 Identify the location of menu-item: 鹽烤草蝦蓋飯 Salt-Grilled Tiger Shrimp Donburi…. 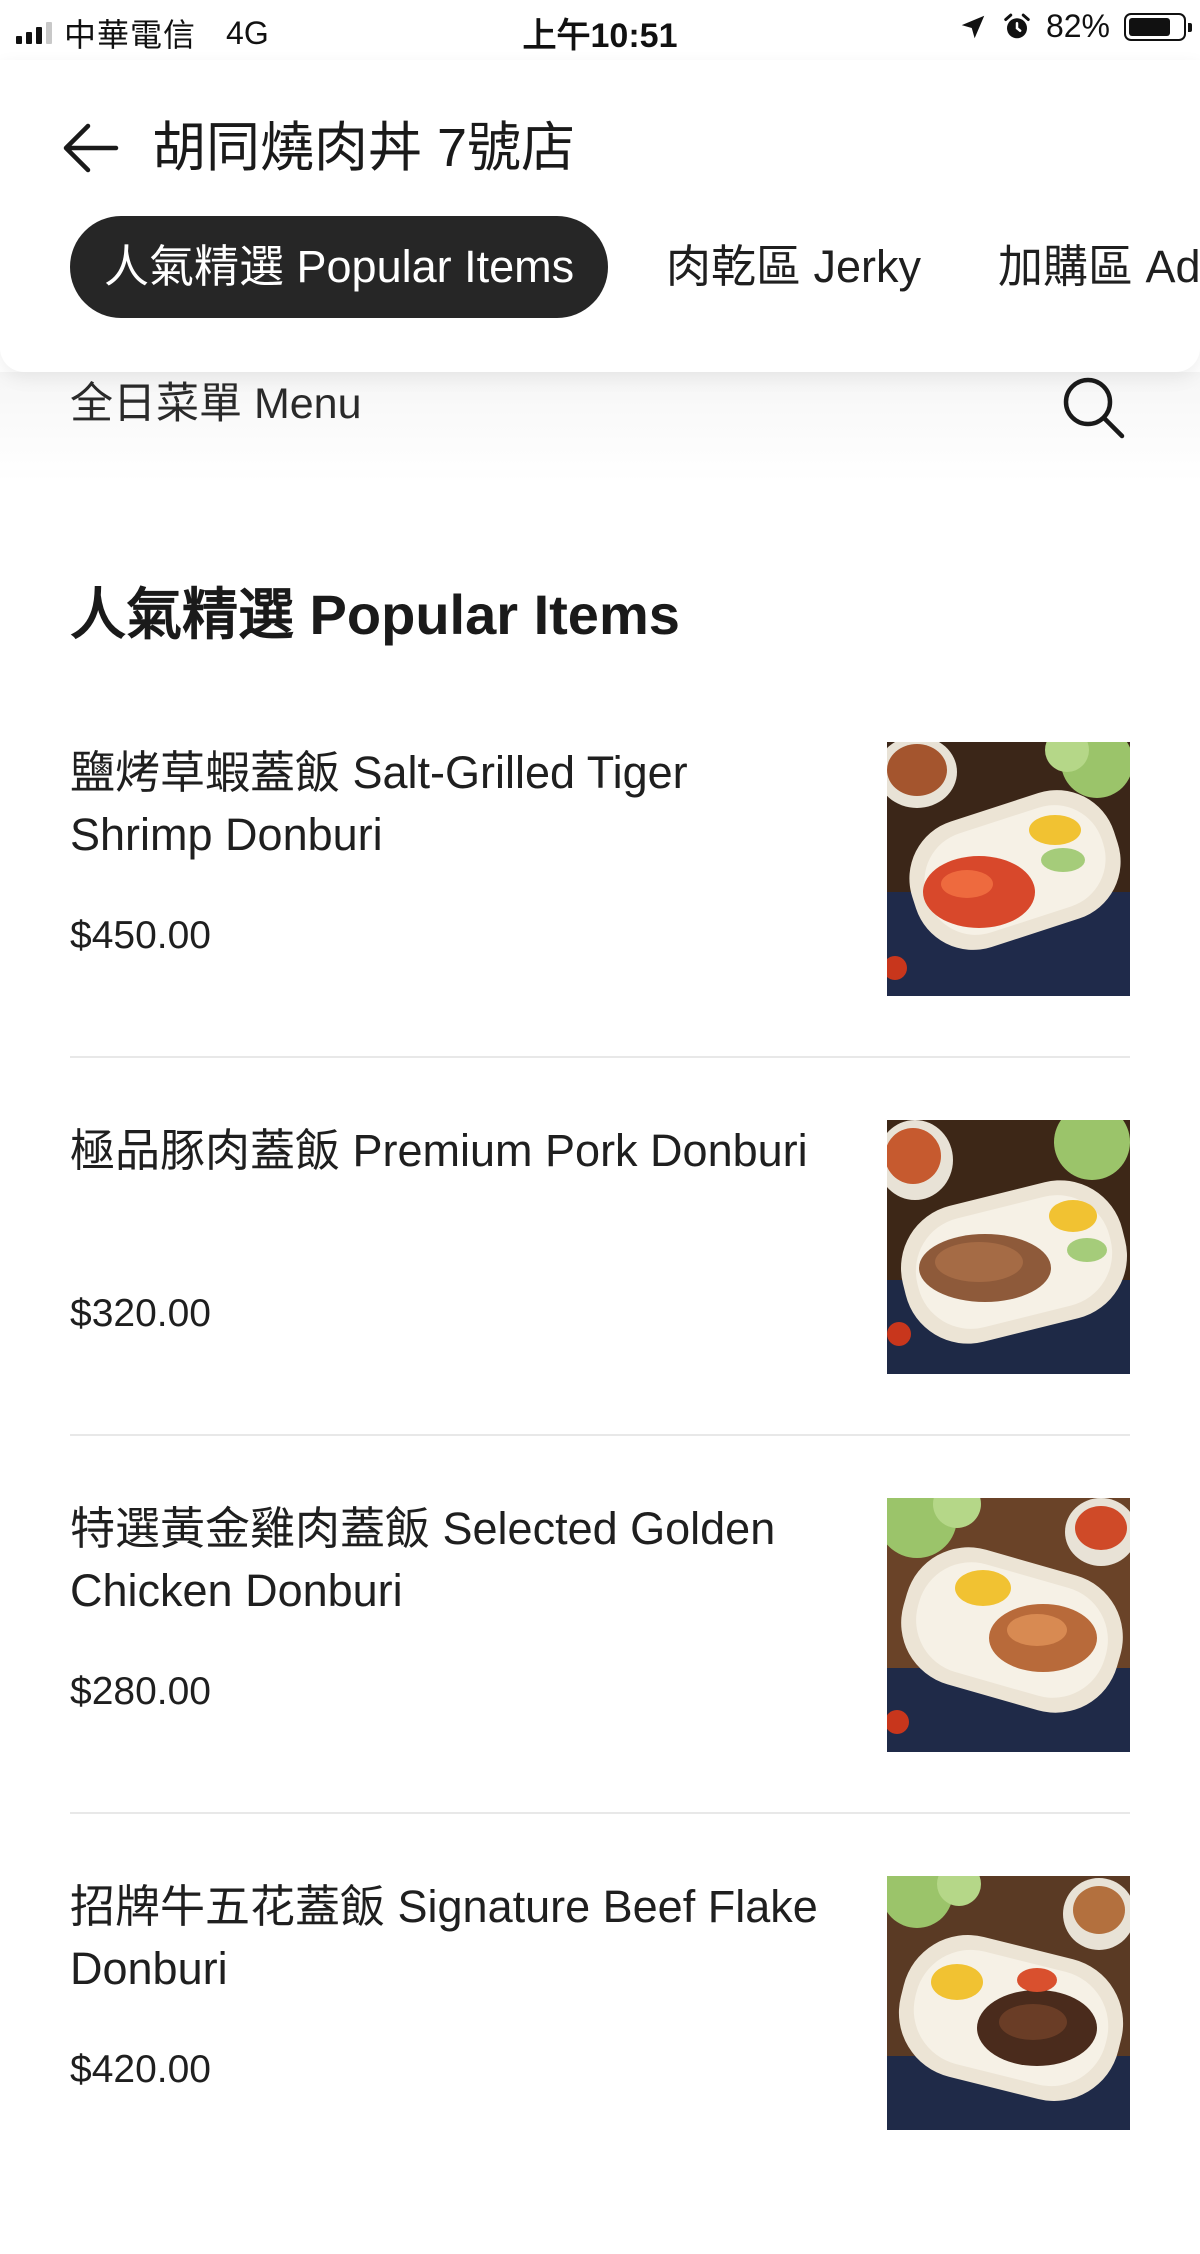
(600, 931).